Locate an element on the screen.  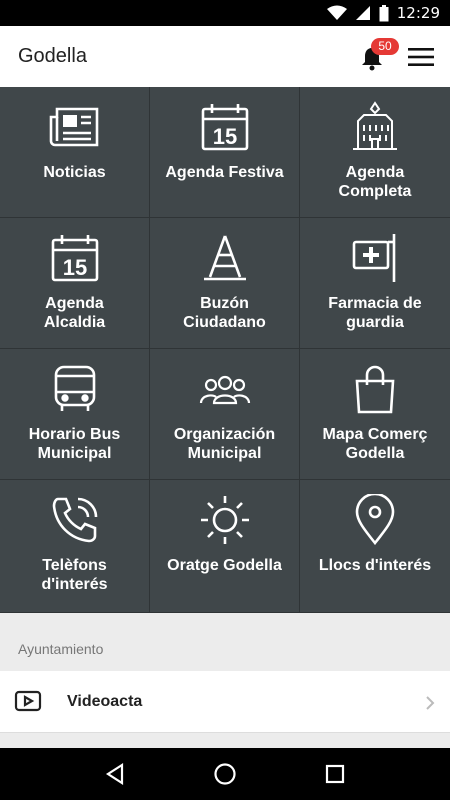
tile-label: Llocs d'interés is located at coordinates (375, 565).